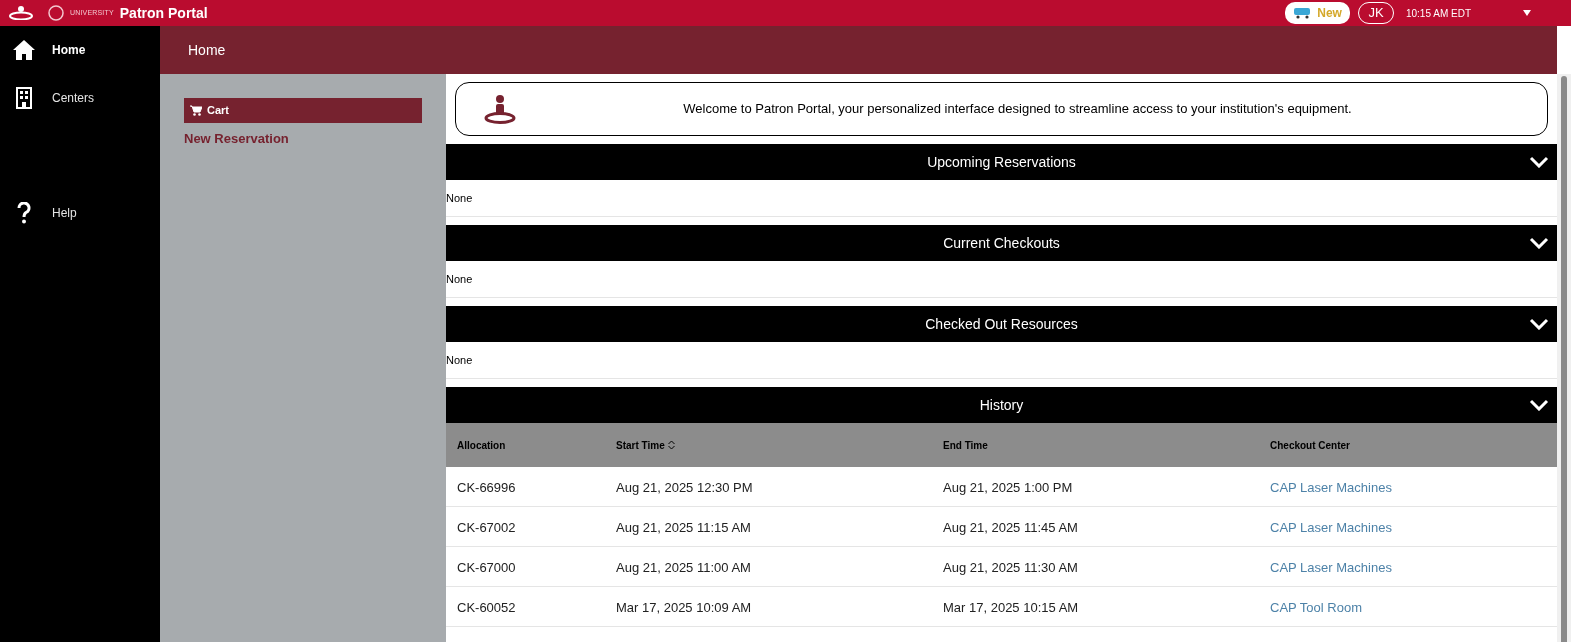  I want to click on home-icon, so click(24, 50).